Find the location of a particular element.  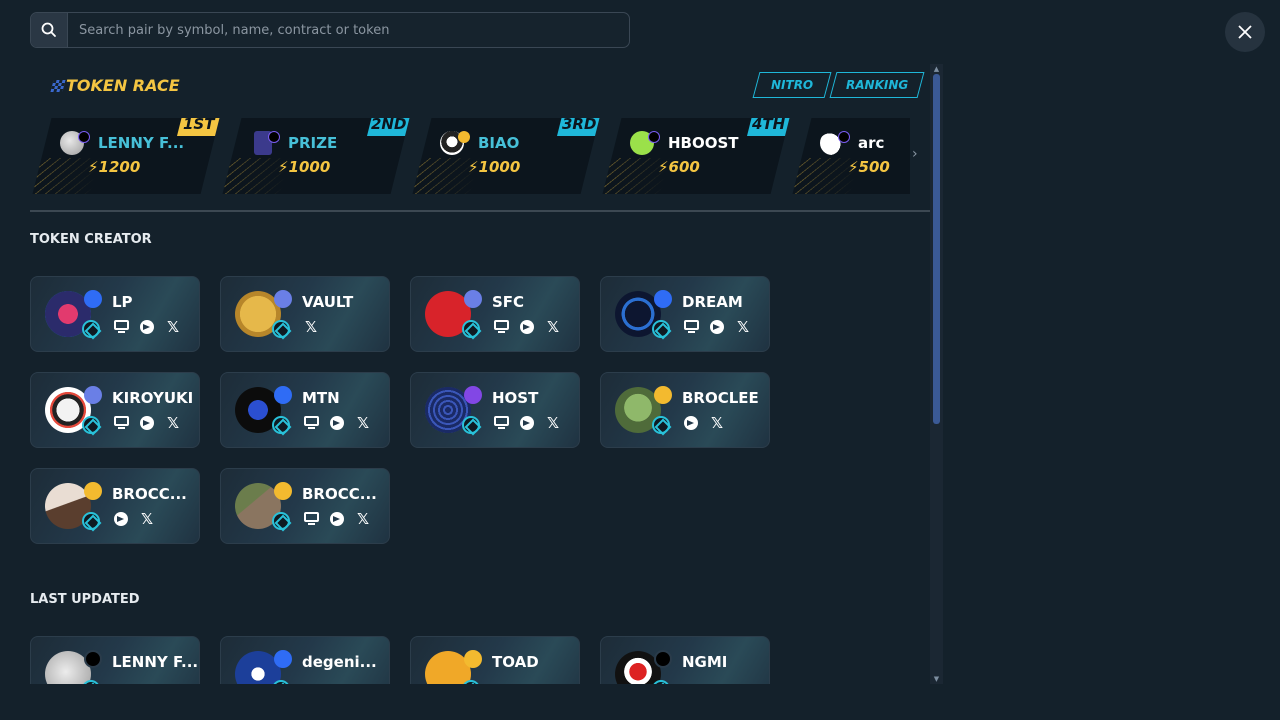

token-name: NGMI is located at coordinates (705, 662).